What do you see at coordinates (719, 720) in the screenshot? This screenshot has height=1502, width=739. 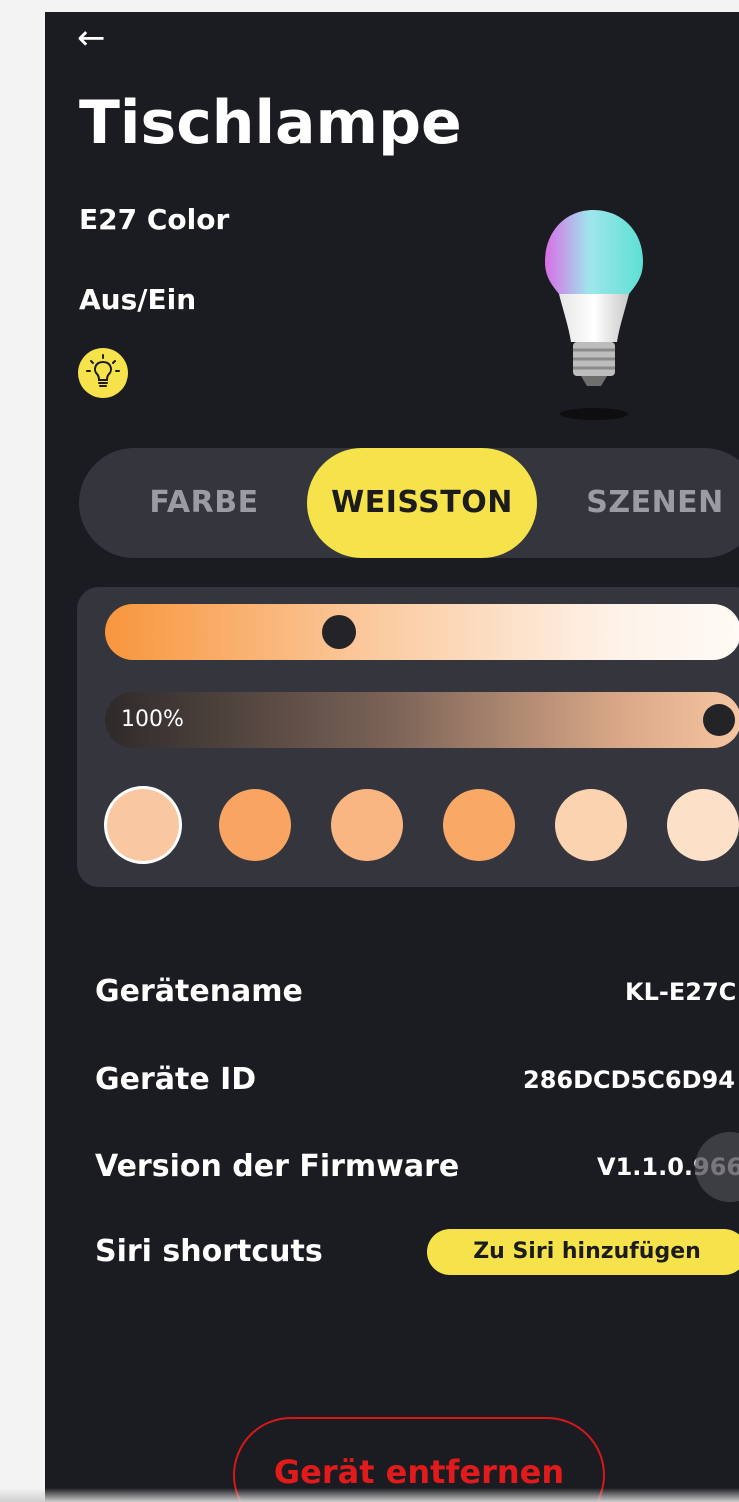 I see `brightness-slider-handle` at bounding box center [719, 720].